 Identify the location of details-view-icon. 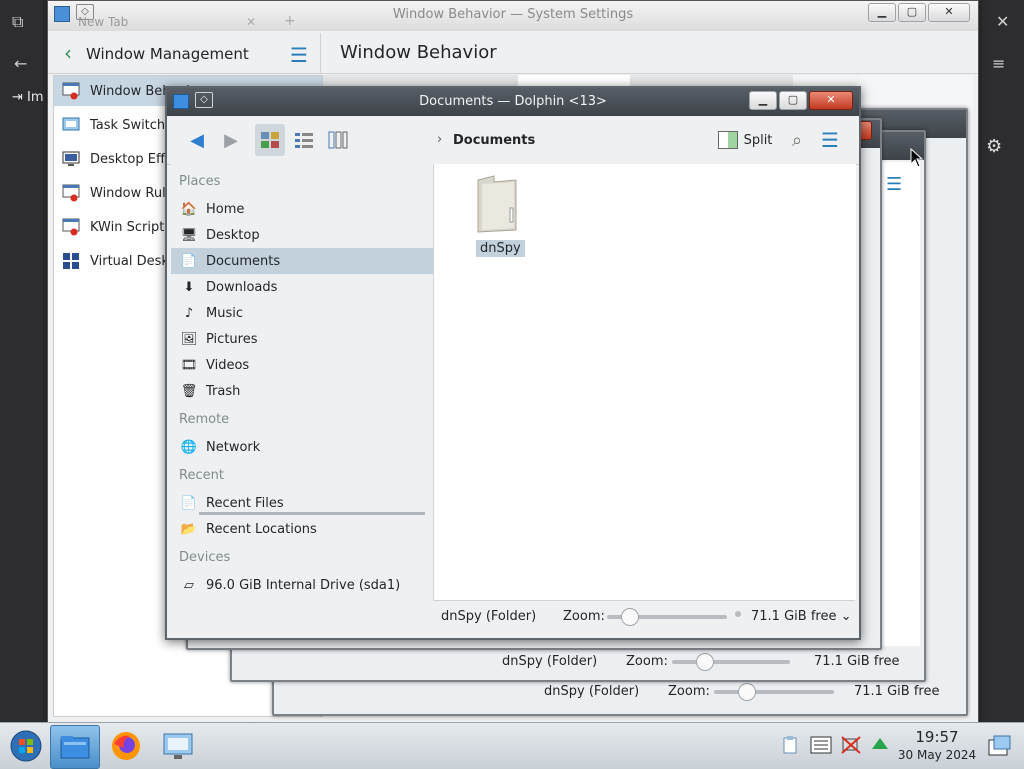
(338, 140).